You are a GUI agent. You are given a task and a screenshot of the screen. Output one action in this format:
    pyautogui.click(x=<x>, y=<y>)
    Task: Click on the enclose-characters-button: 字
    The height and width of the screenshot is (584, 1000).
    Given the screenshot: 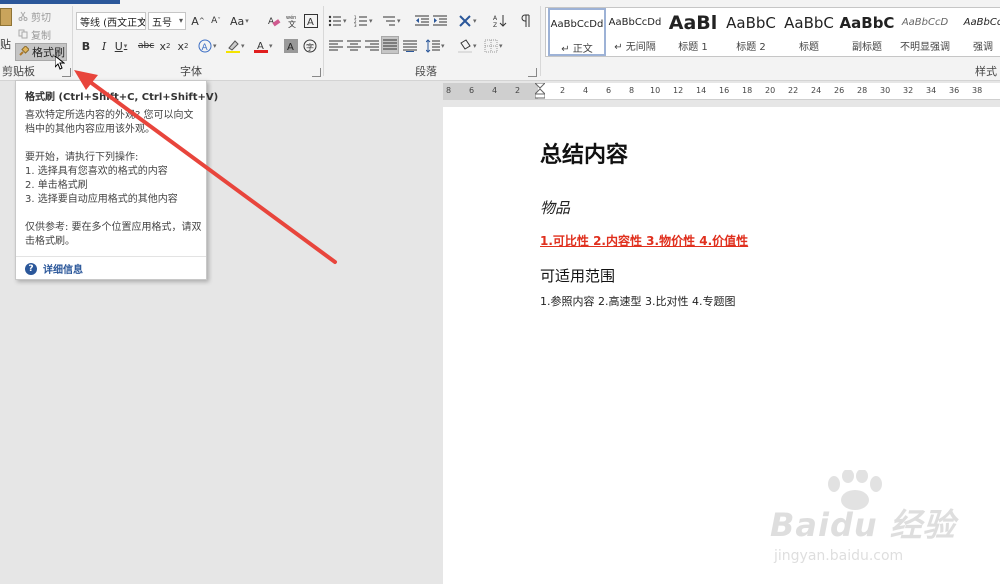 What is the action you would take?
    pyautogui.click(x=310, y=46)
    